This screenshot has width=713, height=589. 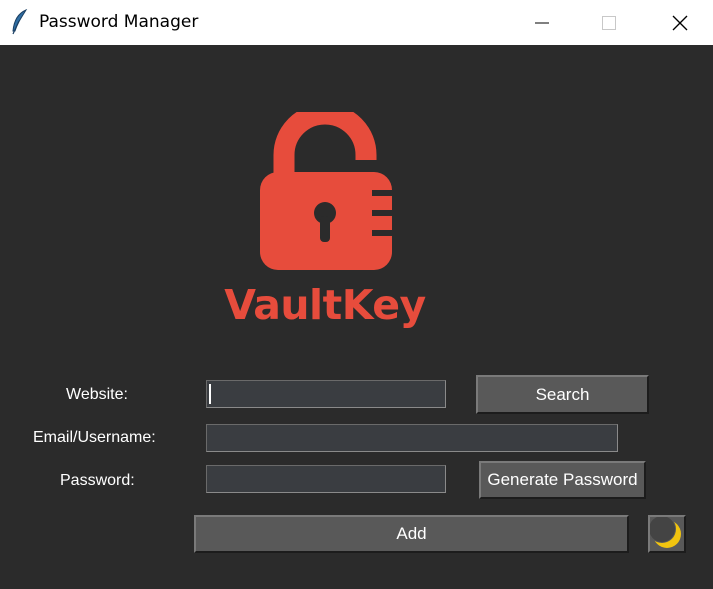 I want to click on maximize-button, so click(x=609, y=22).